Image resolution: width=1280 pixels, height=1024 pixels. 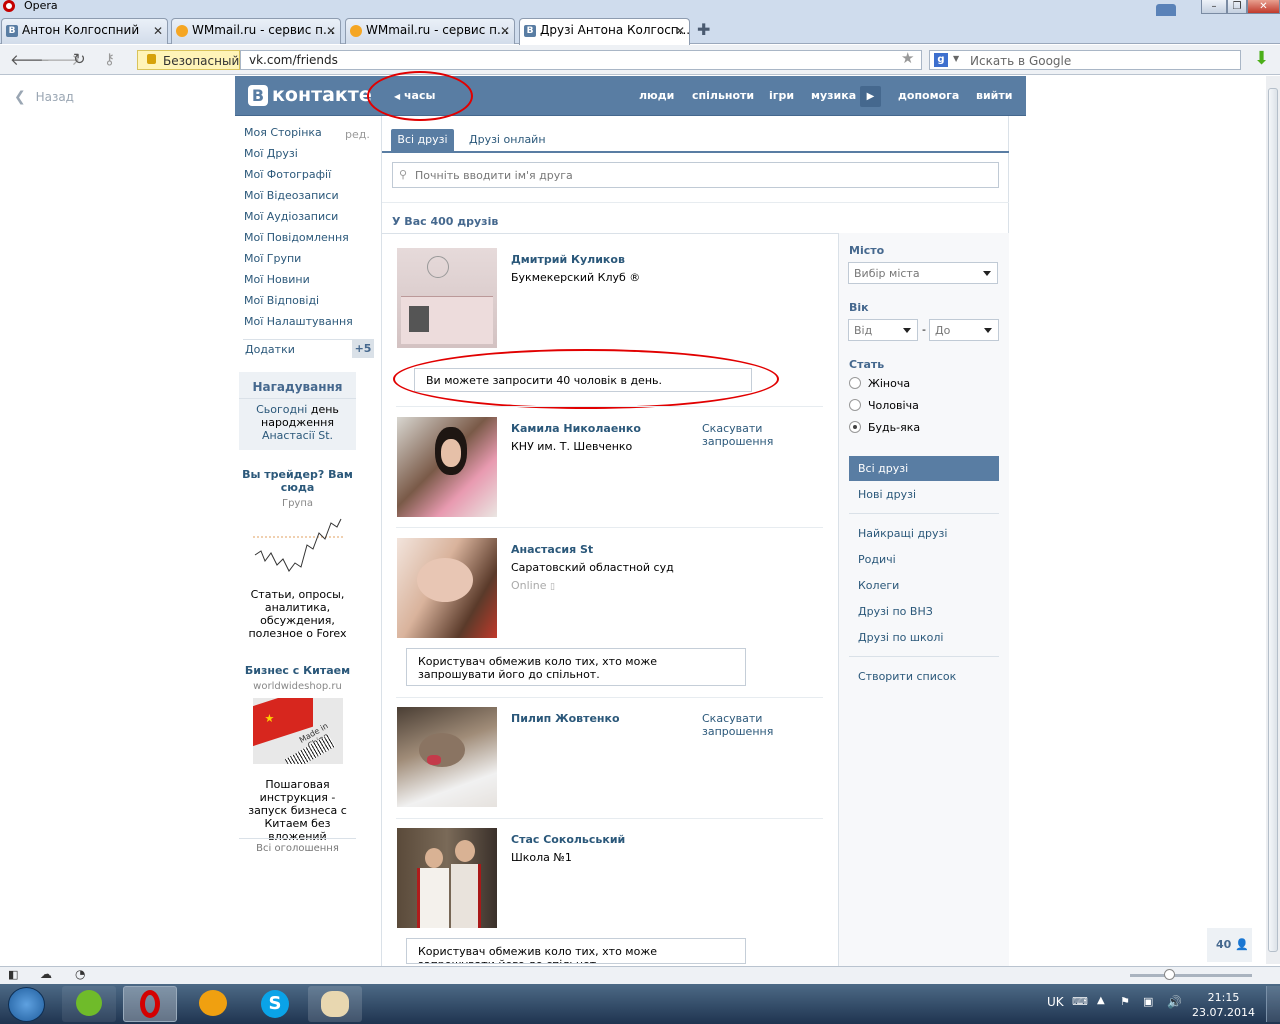 I want to click on menu-my-news: Мої Новини, so click(x=309, y=281).